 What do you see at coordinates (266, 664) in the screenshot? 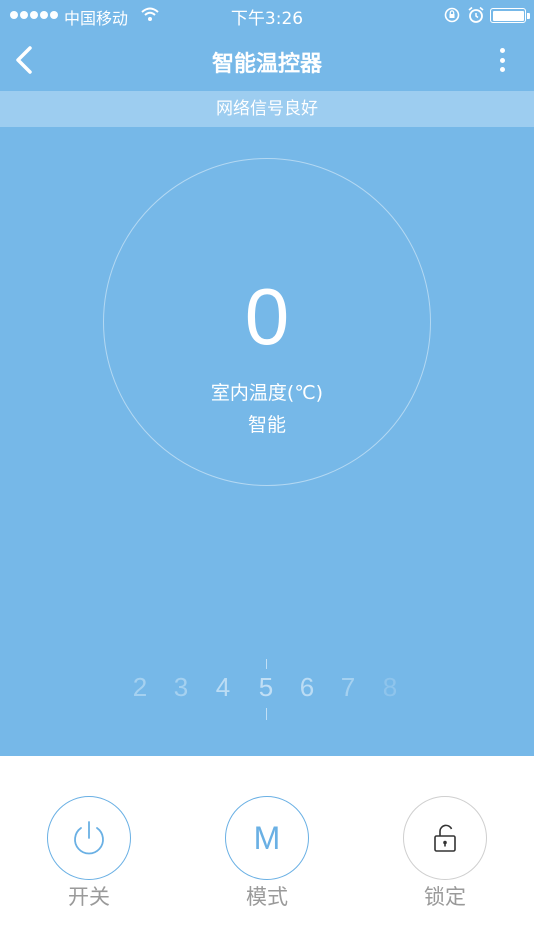
I see `picker-indicator-top` at bounding box center [266, 664].